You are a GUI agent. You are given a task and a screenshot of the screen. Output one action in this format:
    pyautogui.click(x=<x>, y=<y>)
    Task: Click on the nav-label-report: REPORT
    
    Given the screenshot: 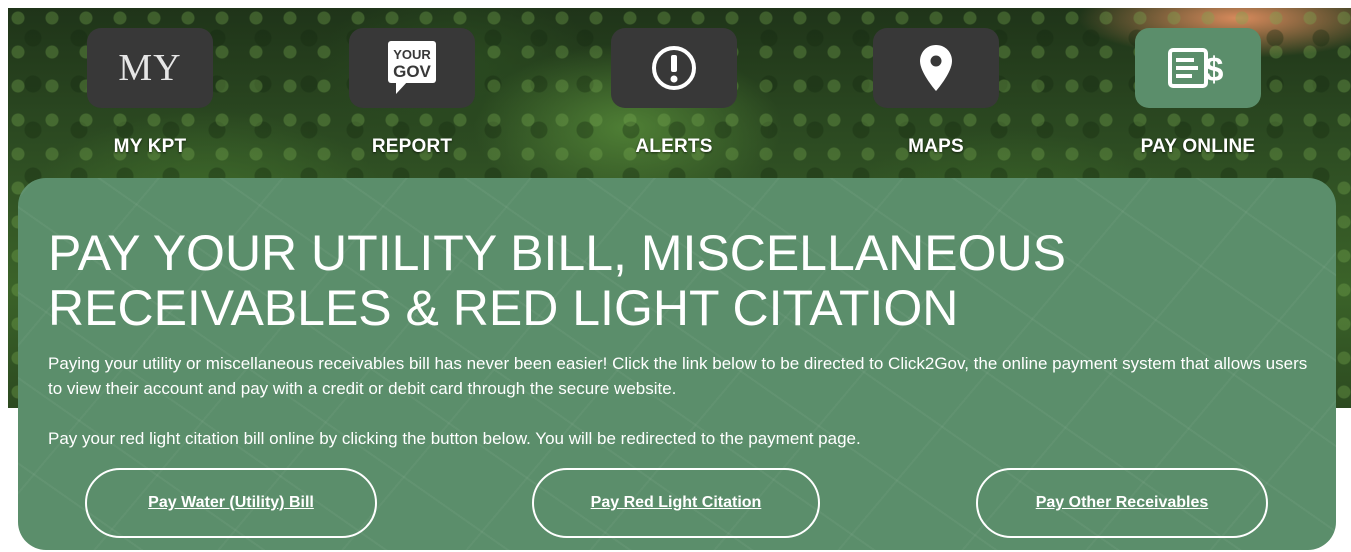 What is the action you would take?
    pyautogui.click(x=412, y=146)
    